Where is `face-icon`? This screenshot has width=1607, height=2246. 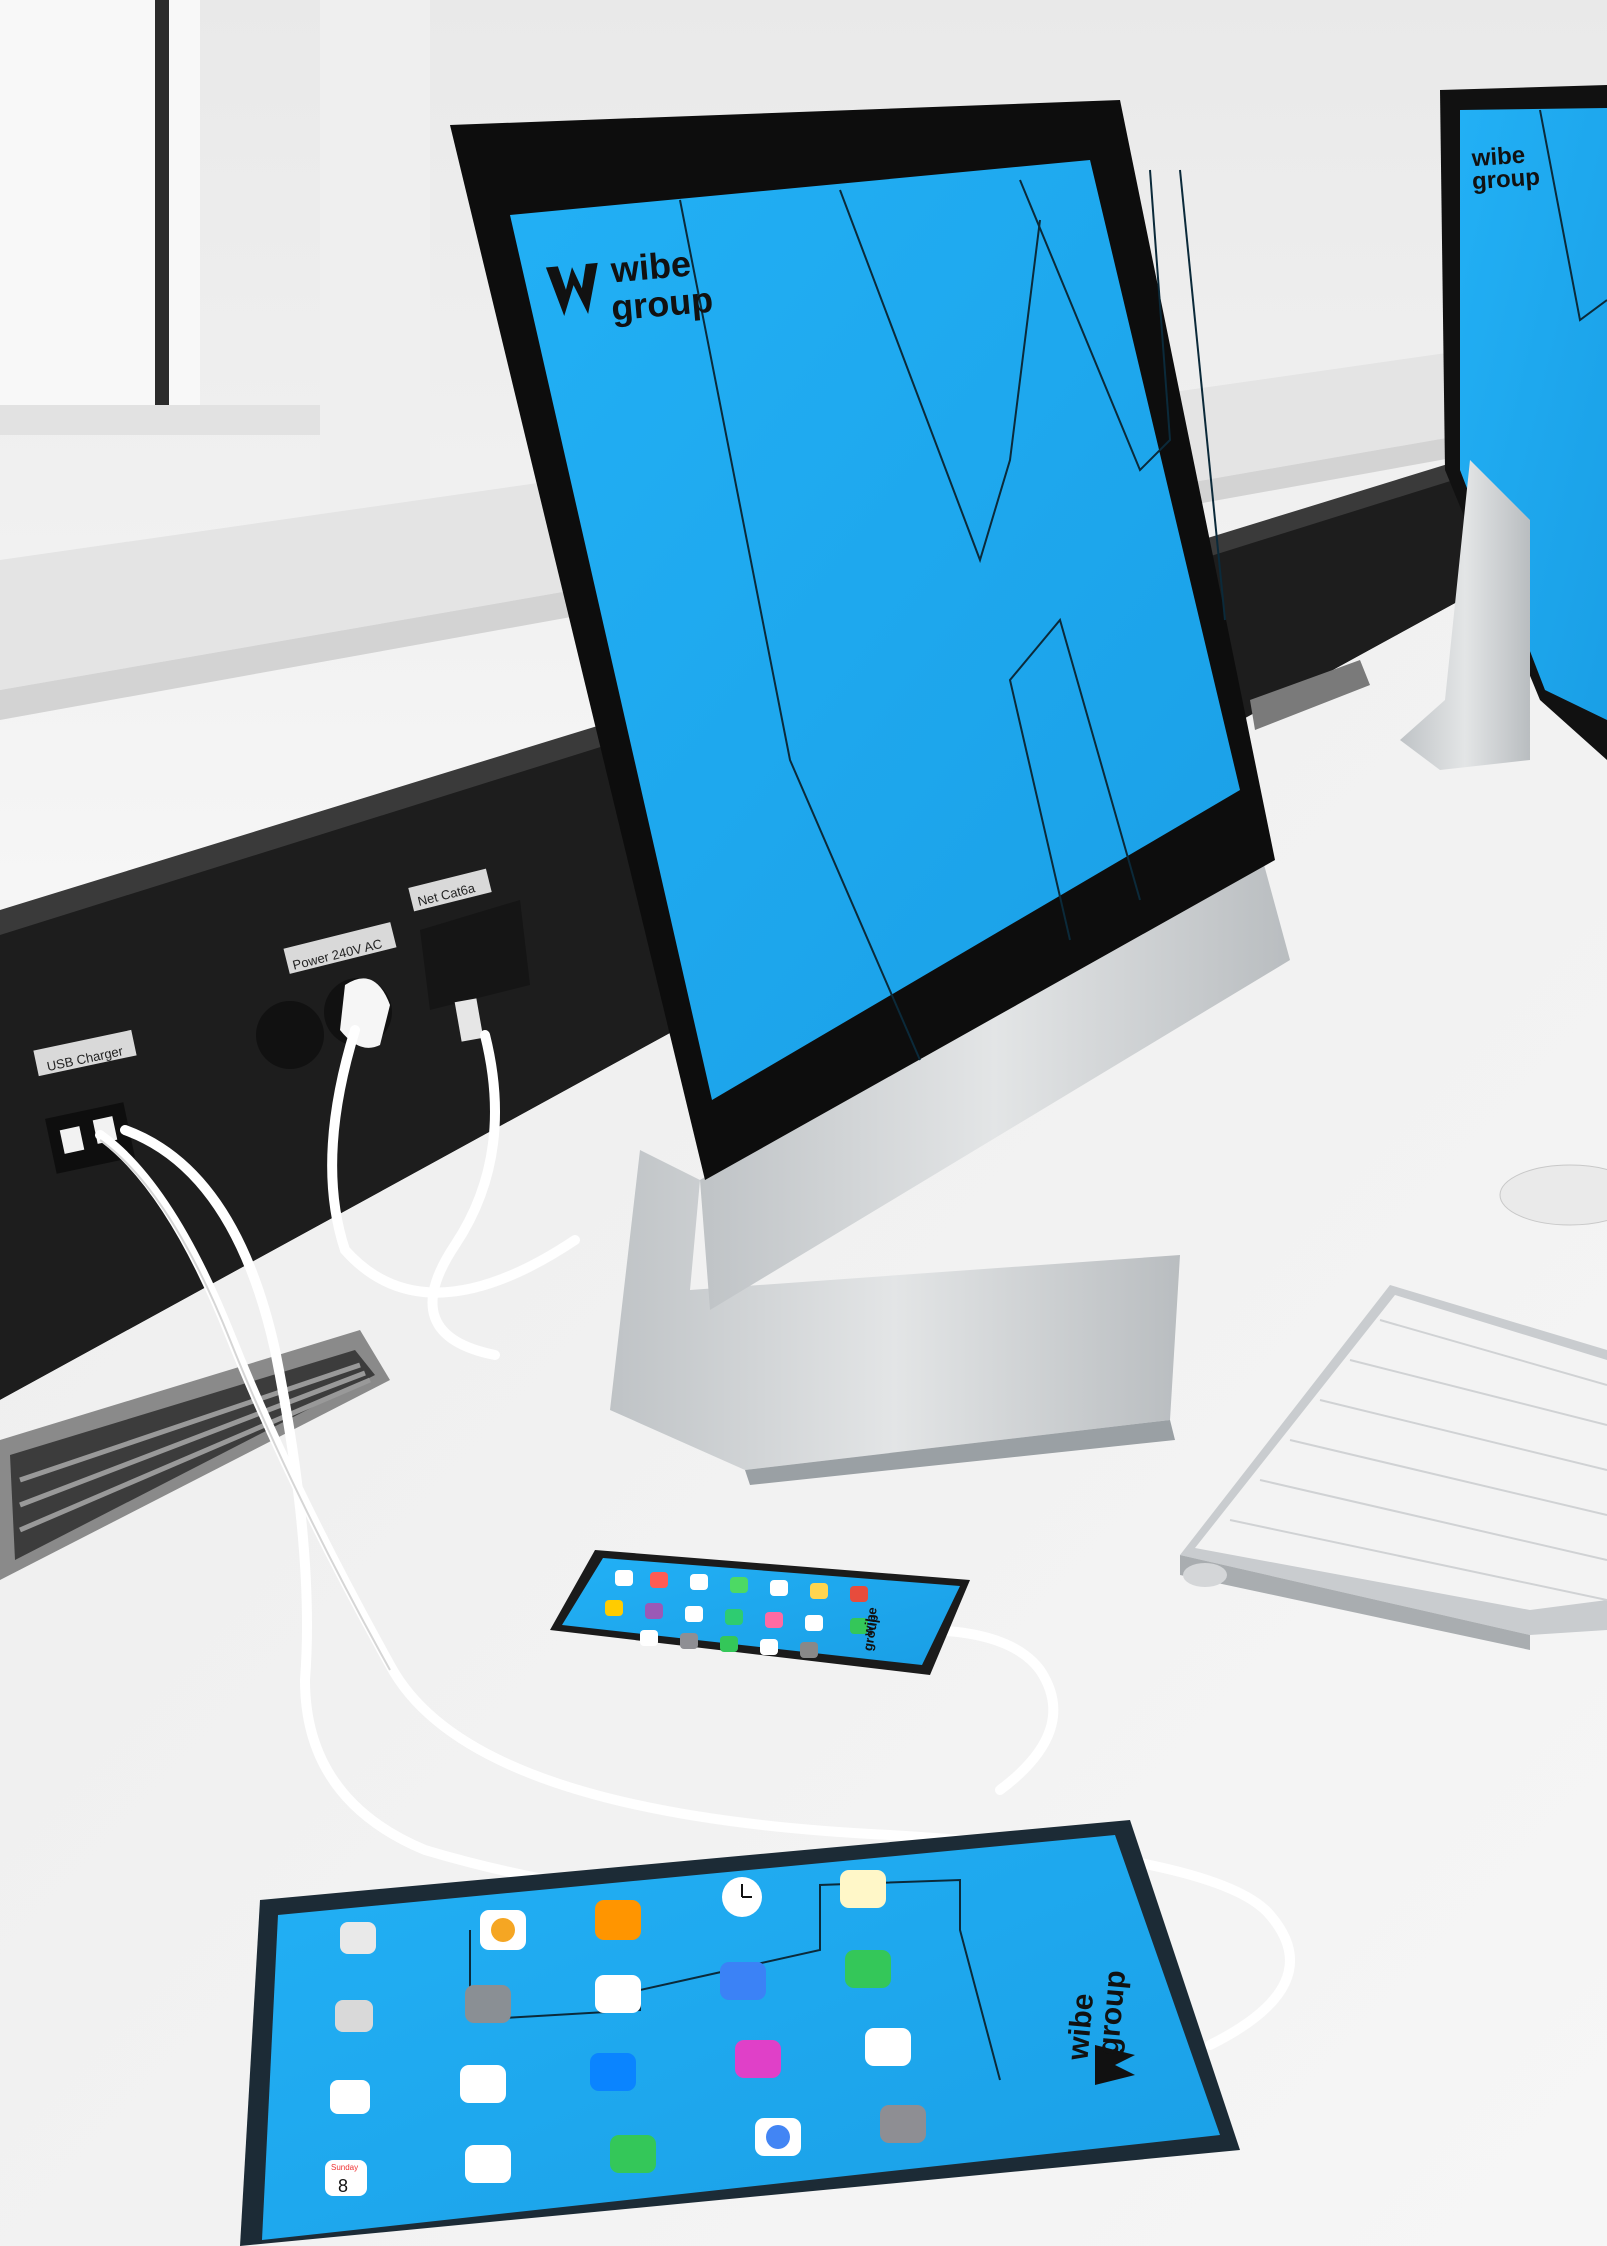 face-icon is located at coordinates (633, 2154).